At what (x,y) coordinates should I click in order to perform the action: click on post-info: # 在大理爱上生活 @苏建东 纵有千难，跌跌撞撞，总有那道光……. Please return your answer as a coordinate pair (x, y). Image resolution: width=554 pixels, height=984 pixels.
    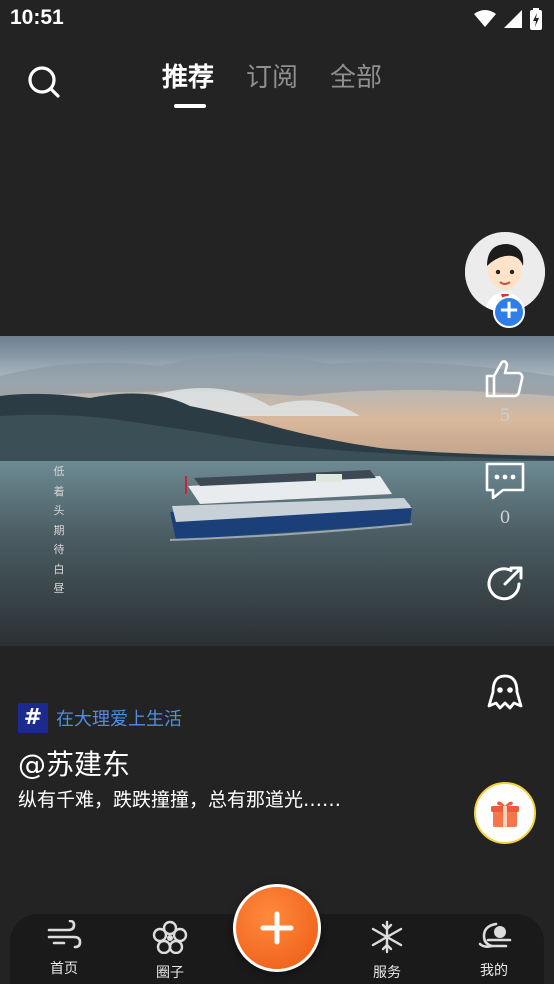
    Looking at the image, I should click on (238, 757).